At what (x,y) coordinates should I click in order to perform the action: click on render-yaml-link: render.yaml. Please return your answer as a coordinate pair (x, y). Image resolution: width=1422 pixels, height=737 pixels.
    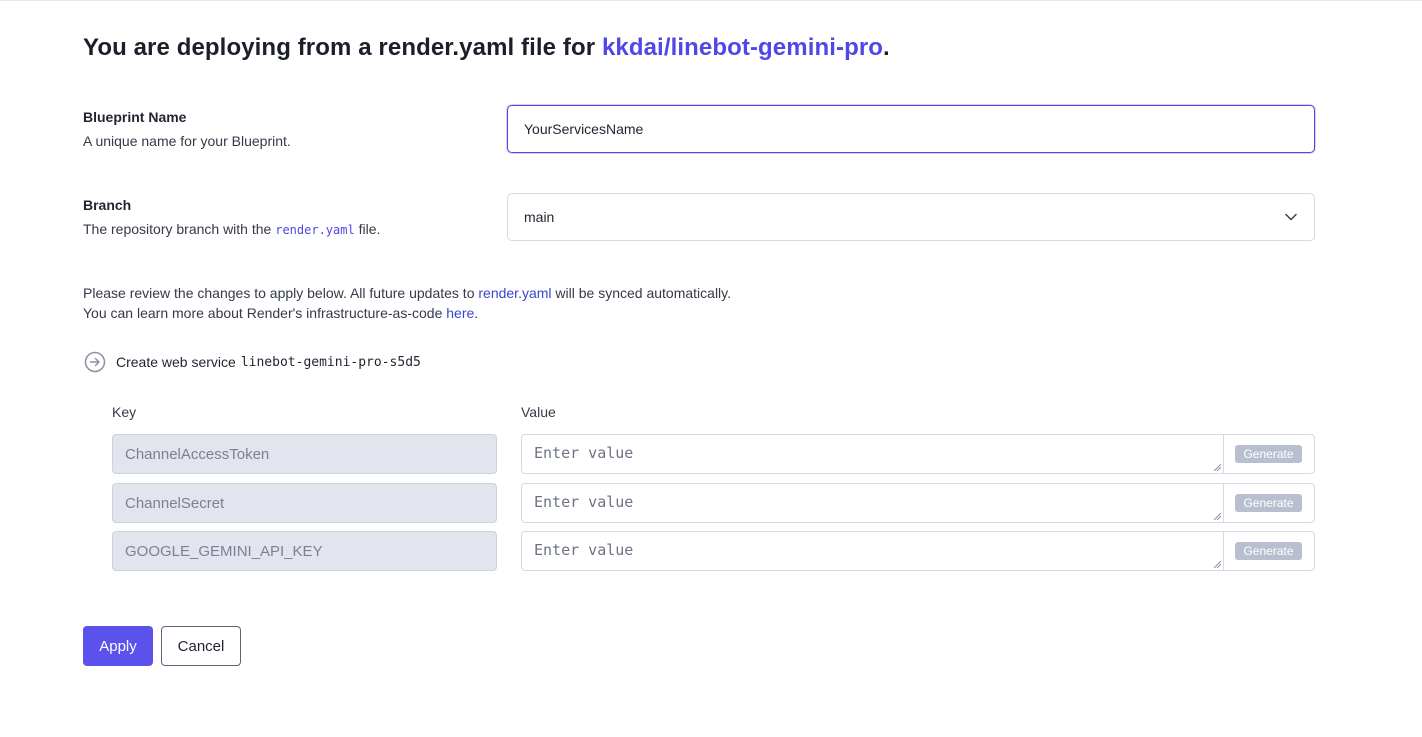
    Looking at the image, I should click on (514, 293).